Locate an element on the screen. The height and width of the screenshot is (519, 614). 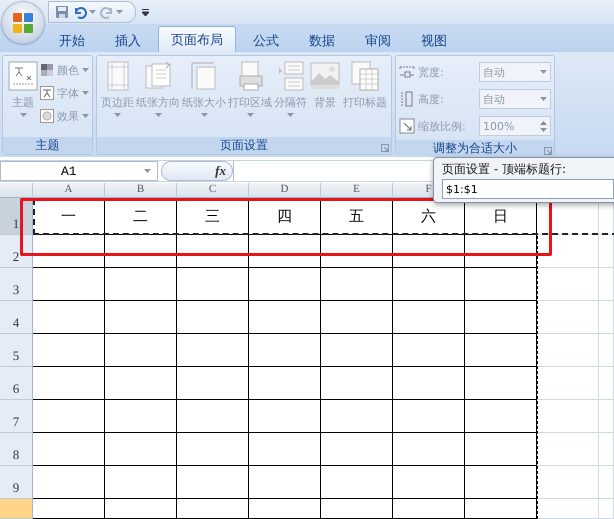
table-cell: 一 is located at coordinates (69, 216).